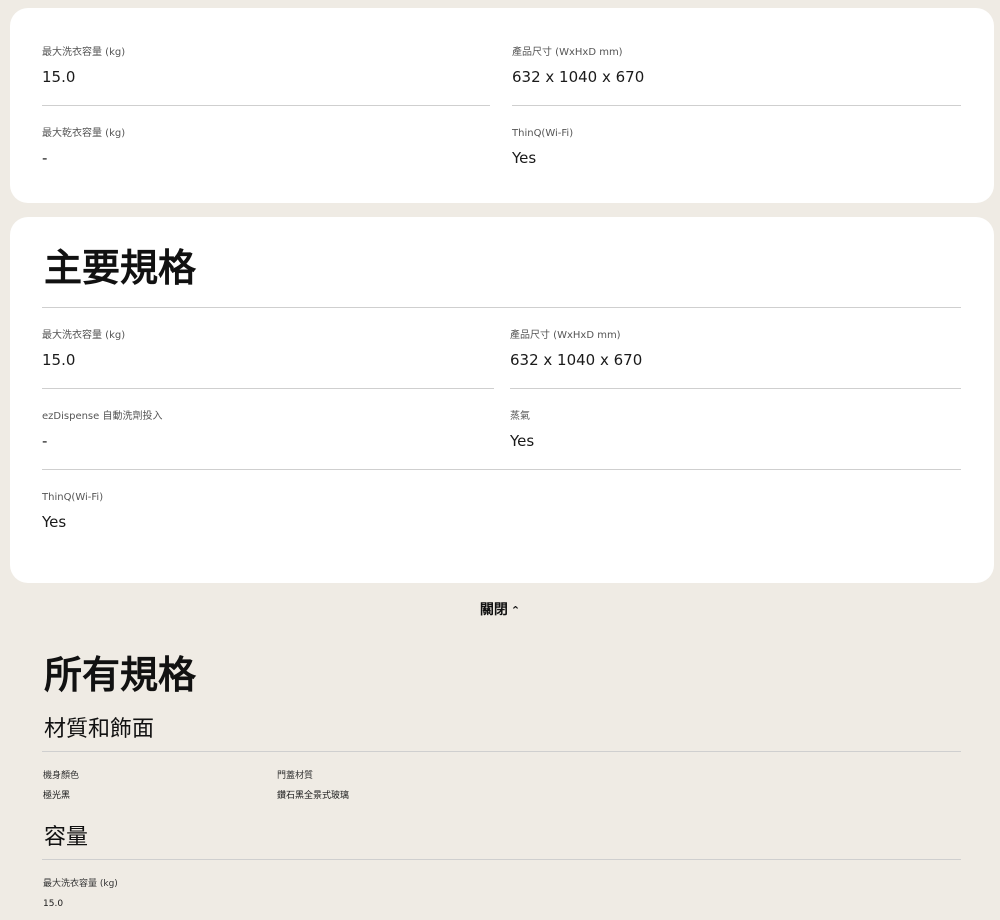  What do you see at coordinates (120, 675) in the screenshot?
I see `all-specs-title: 所有規格` at bounding box center [120, 675].